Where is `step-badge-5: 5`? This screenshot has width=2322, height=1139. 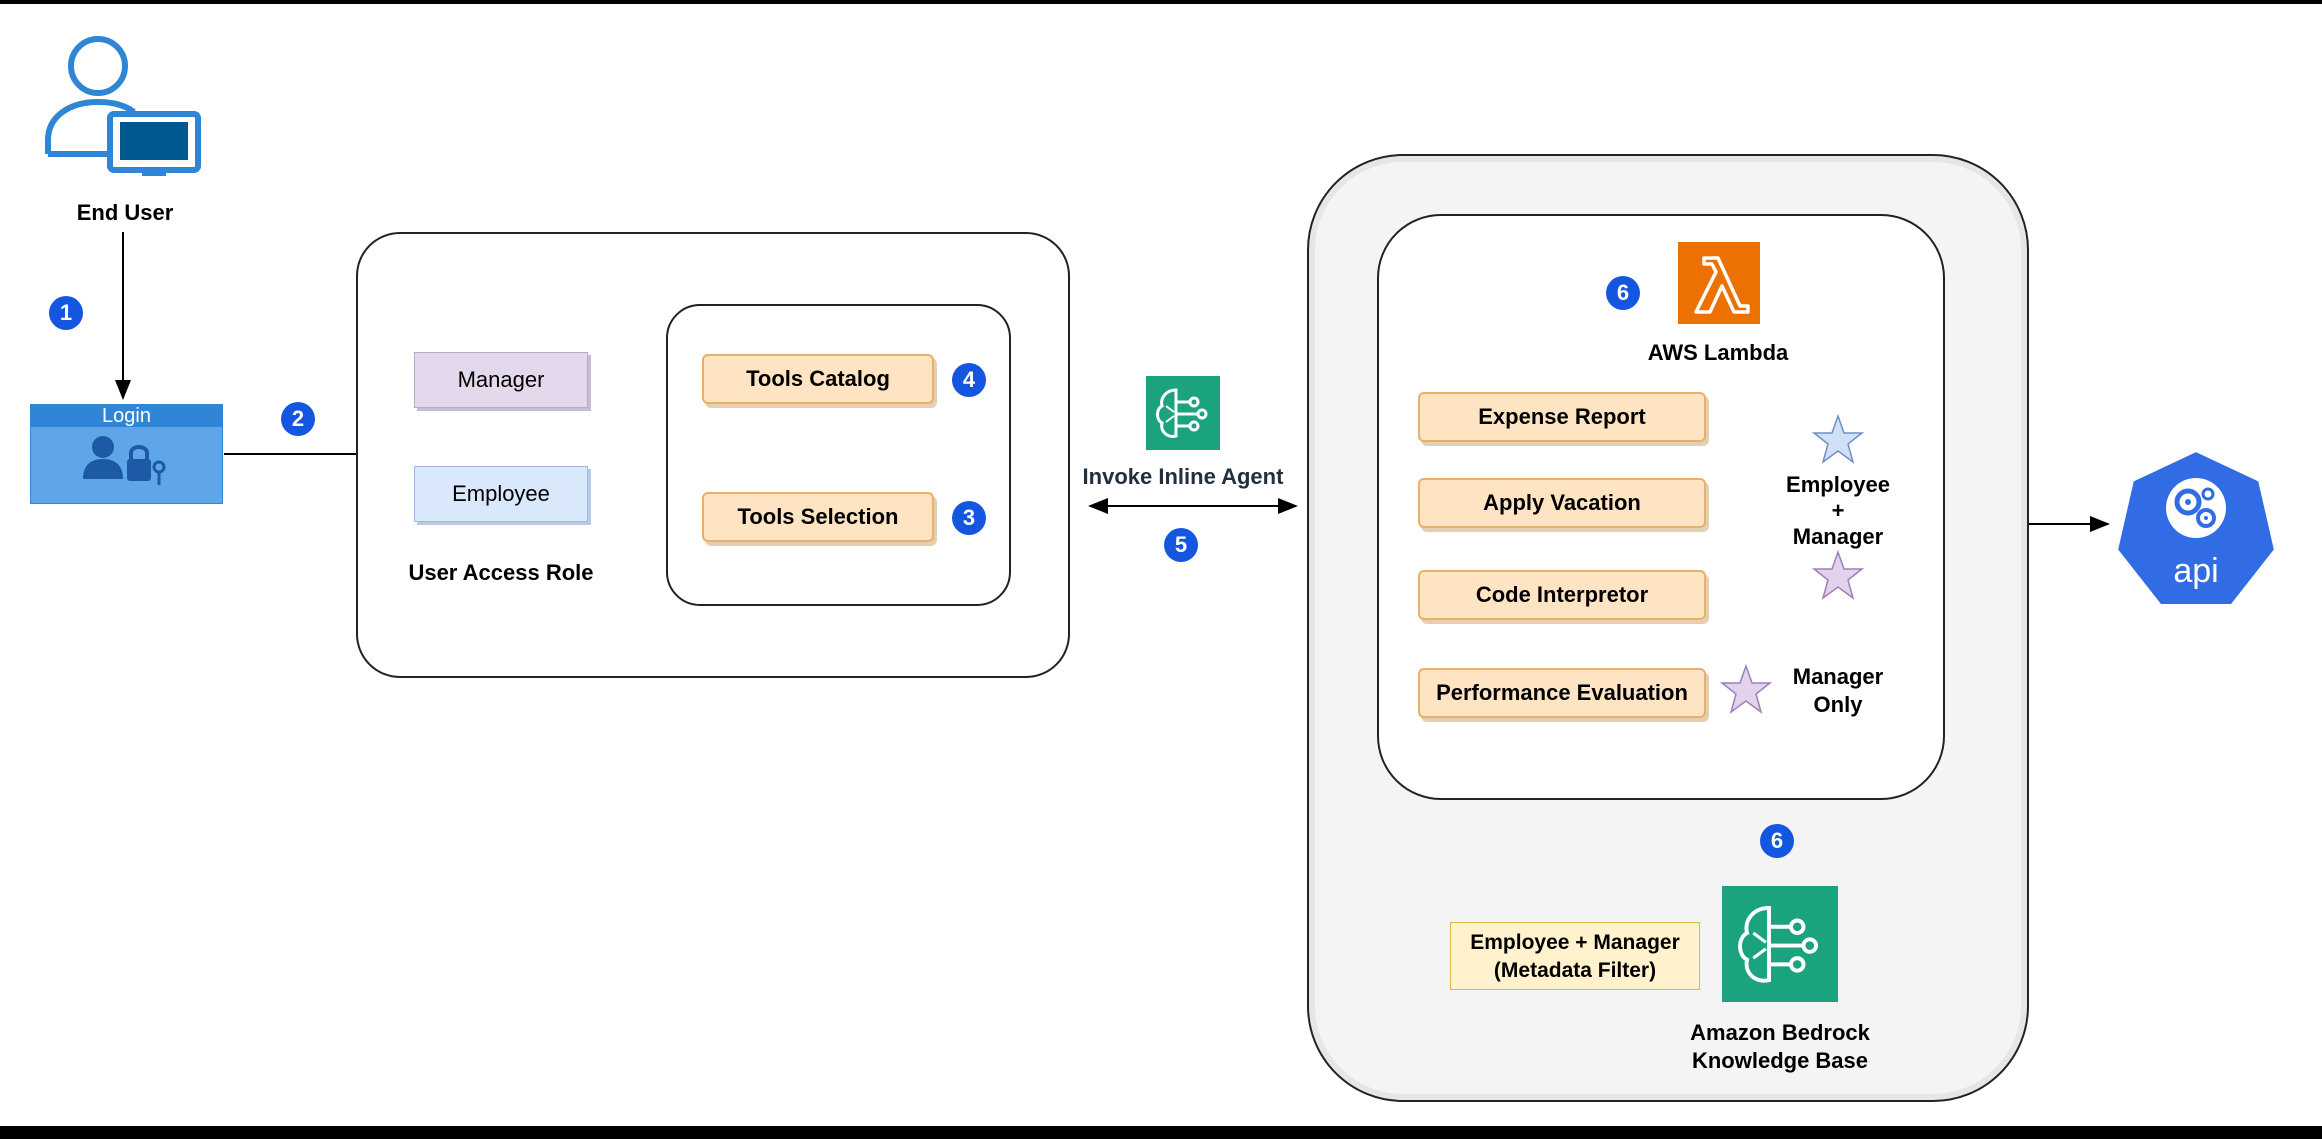 step-badge-5: 5 is located at coordinates (1181, 545).